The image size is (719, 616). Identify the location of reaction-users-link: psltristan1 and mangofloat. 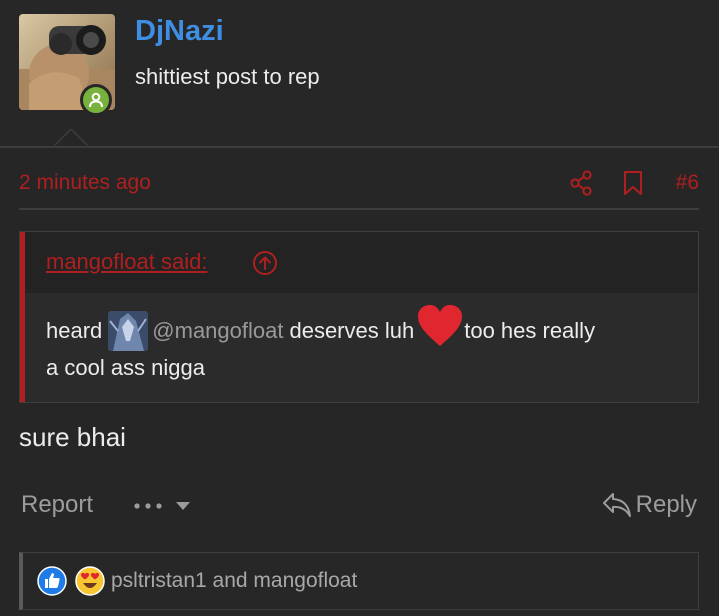
(234, 581).